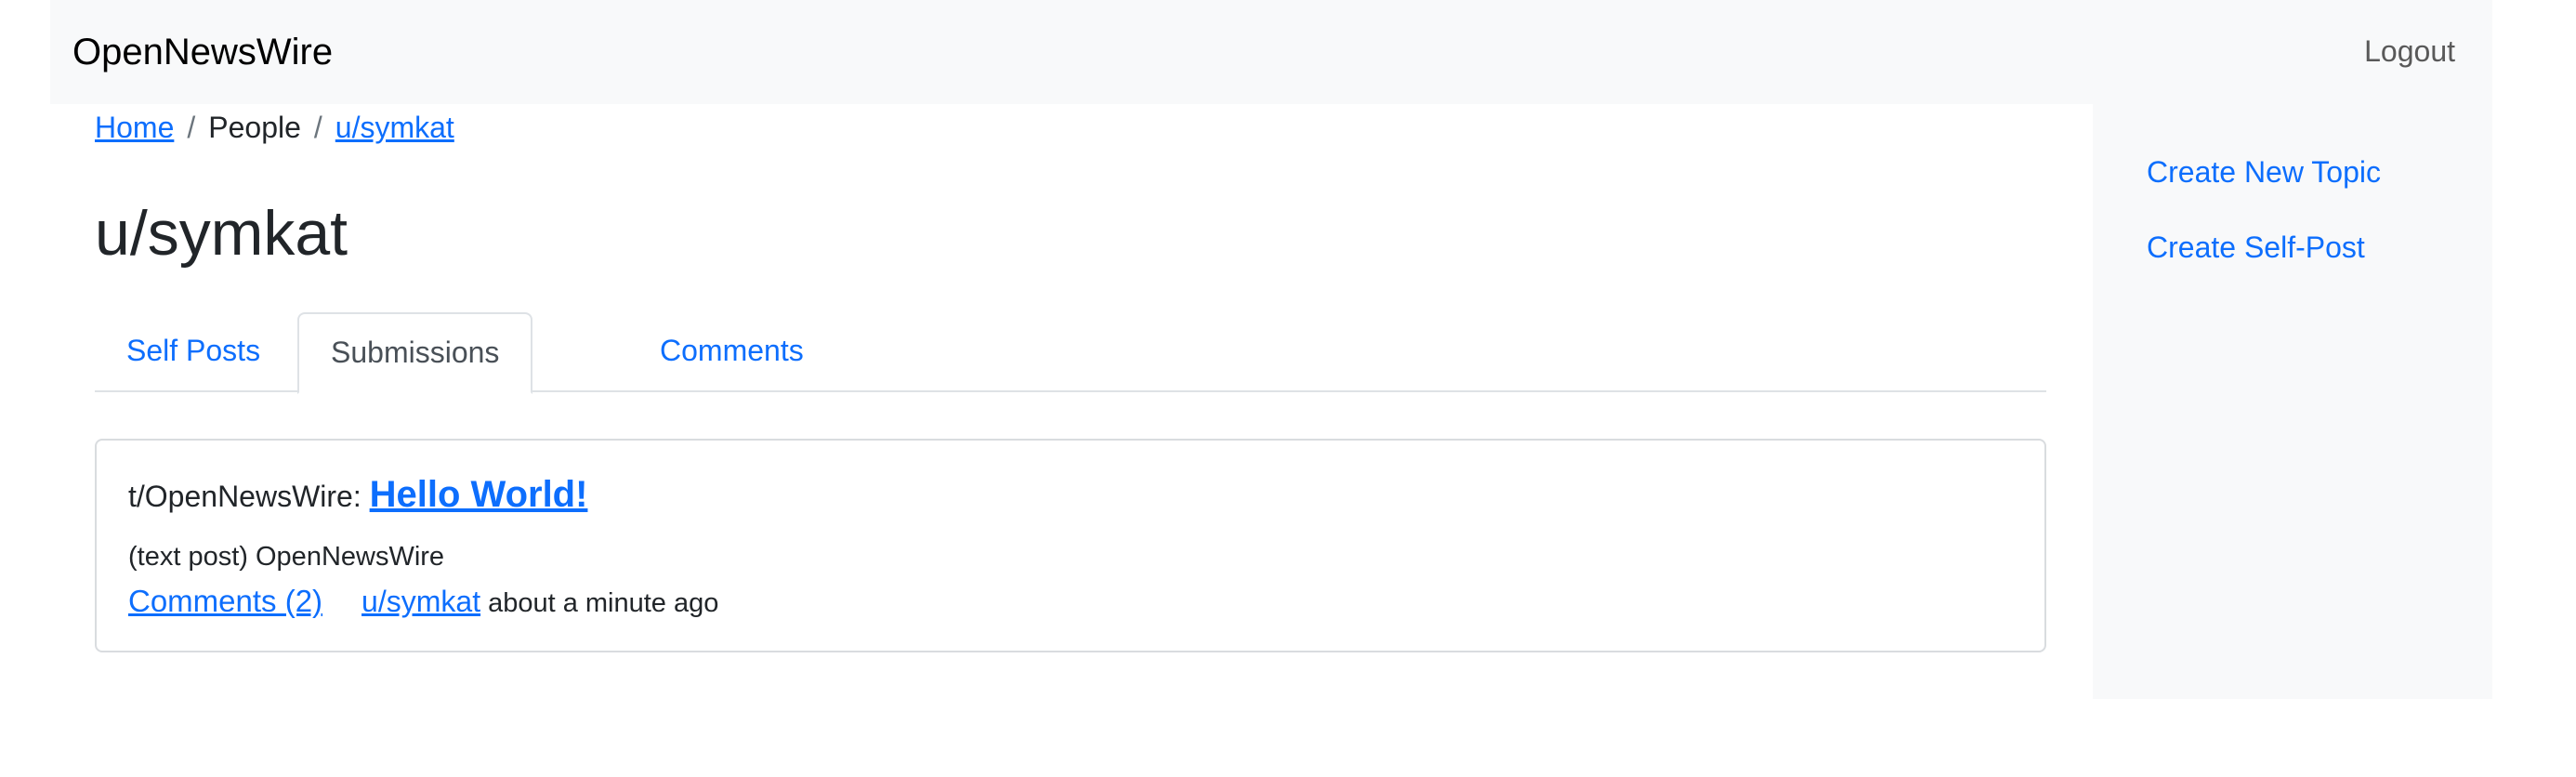 This screenshot has height=777, width=2576. What do you see at coordinates (394, 127) in the screenshot?
I see `breadcrumb-user-link: u/symkat` at bounding box center [394, 127].